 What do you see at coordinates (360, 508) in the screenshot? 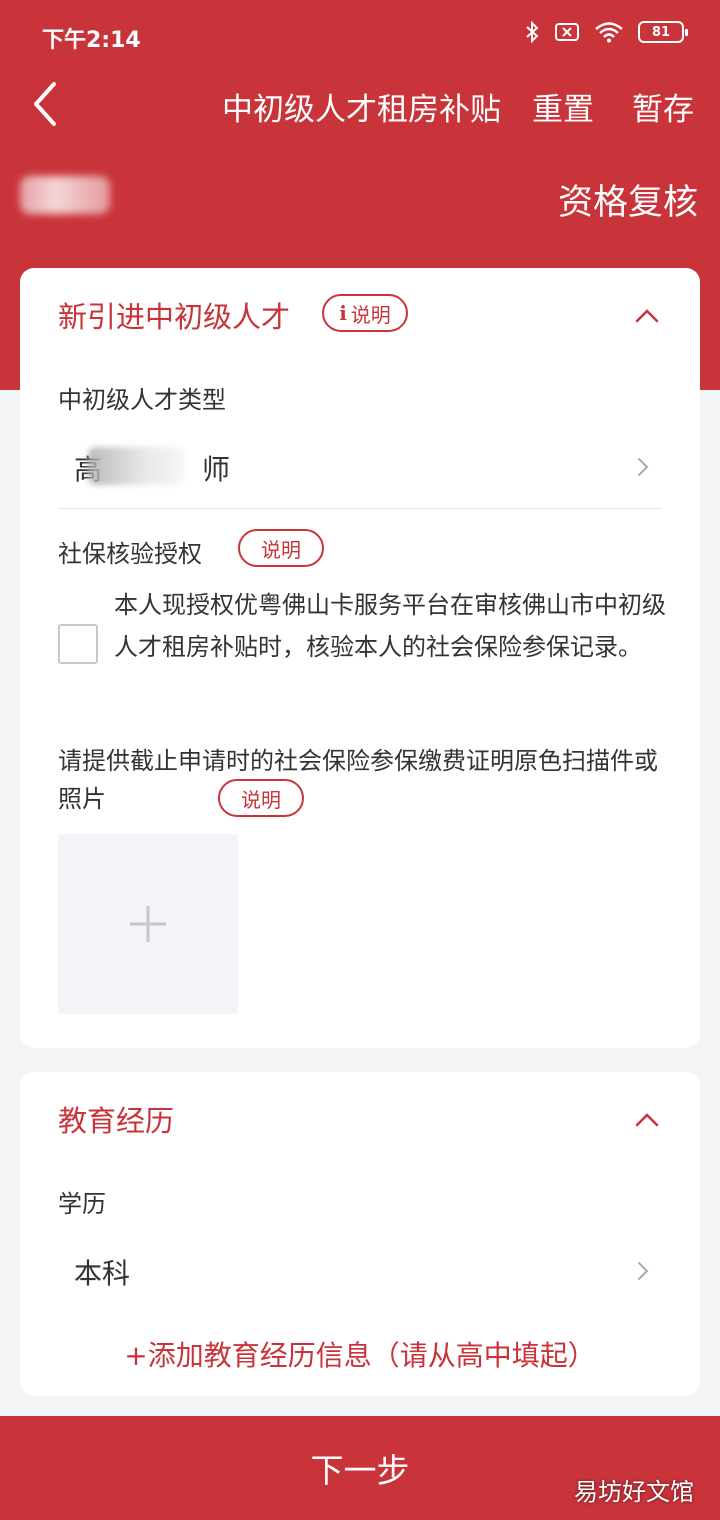
I see `divider` at bounding box center [360, 508].